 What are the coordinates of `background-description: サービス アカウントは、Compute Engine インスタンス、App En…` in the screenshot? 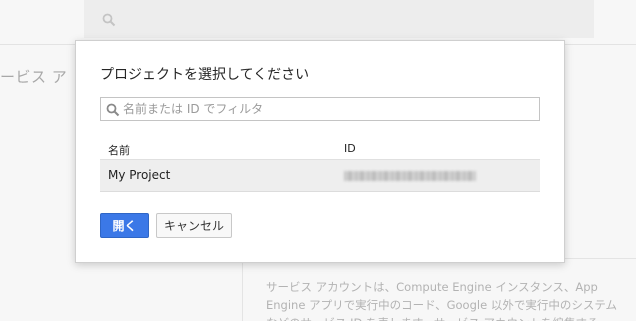 It's located at (441, 300).